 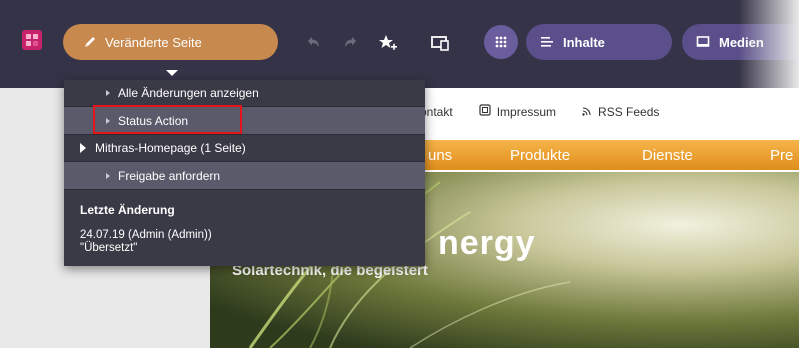 What do you see at coordinates (485, 111) in the screenshot?
I see `impressum-icon` at bounding box center [485, 111].